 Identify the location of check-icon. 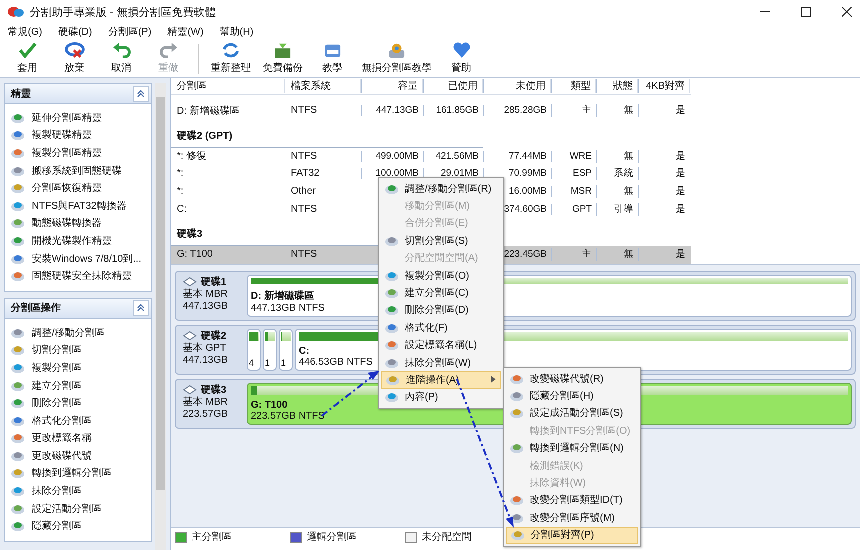
(28, 50).